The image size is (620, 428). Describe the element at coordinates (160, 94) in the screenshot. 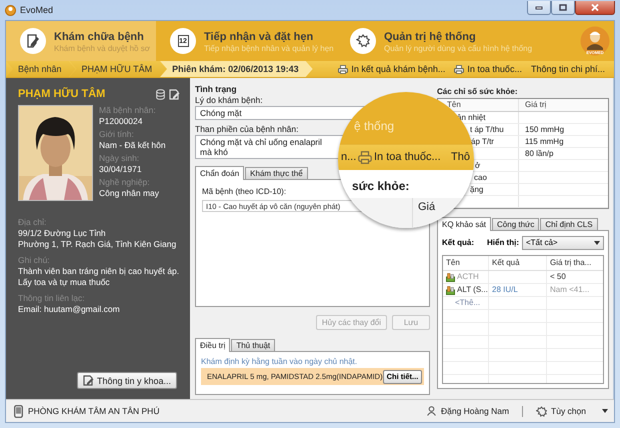

I see `database-icon` at that location.